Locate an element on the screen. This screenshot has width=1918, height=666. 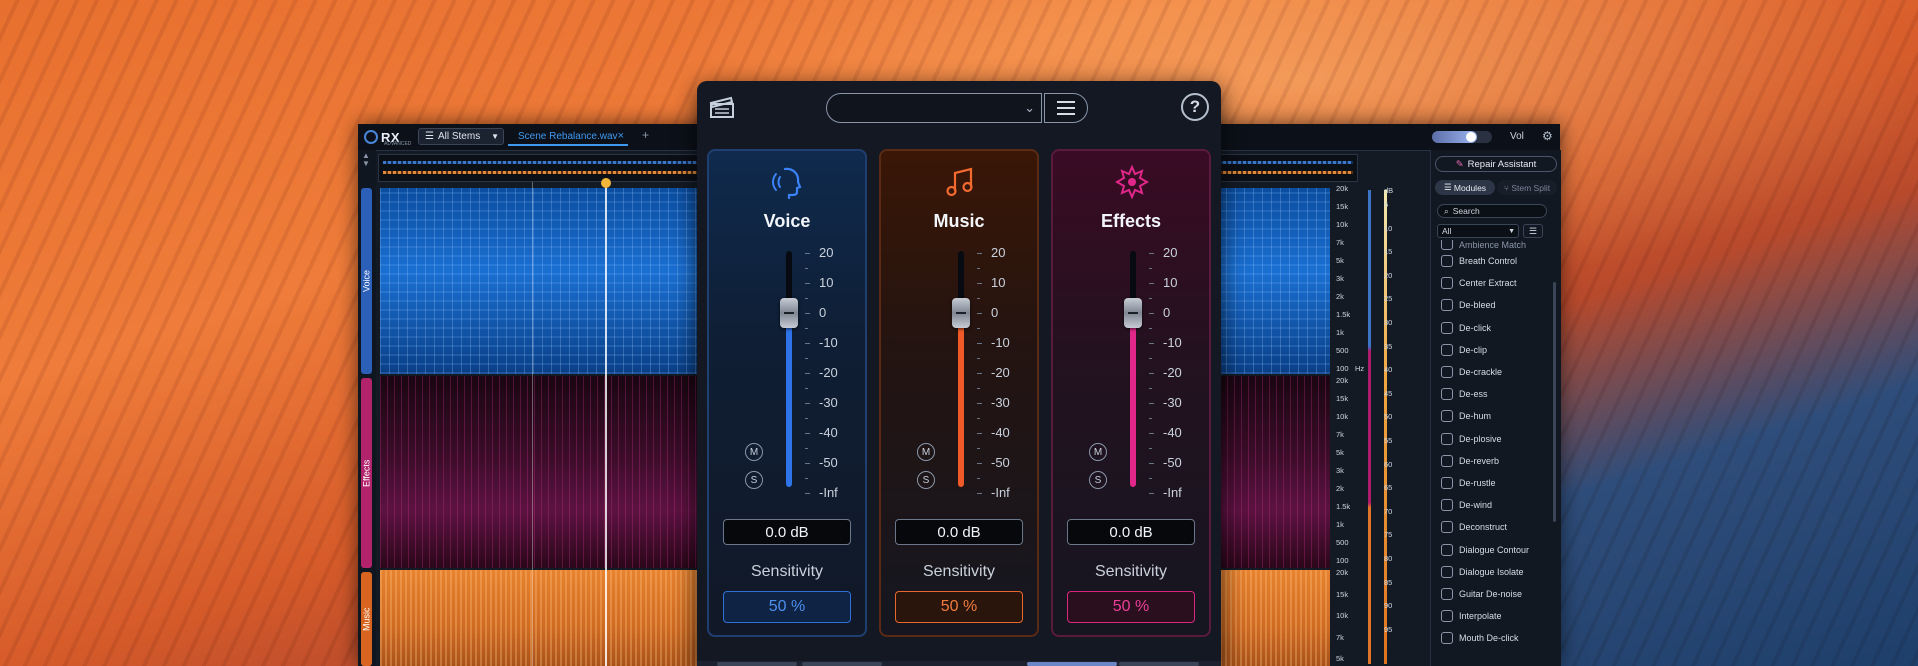
db-label: 10 is located at coordinates (1388, 228).